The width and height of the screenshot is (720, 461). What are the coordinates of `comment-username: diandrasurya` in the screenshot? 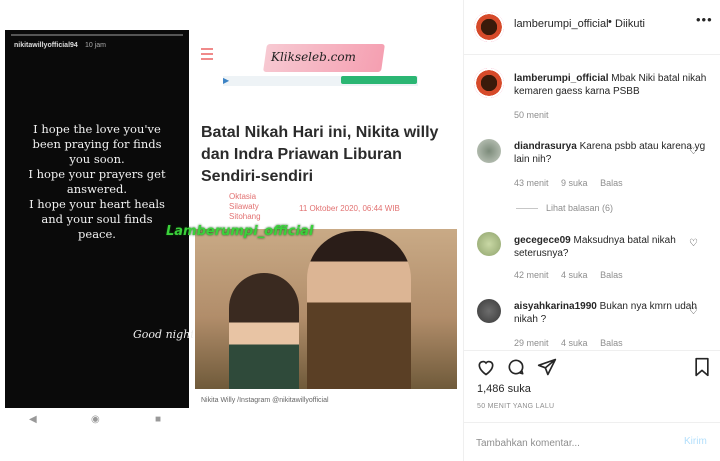 It's located at (545, 146).